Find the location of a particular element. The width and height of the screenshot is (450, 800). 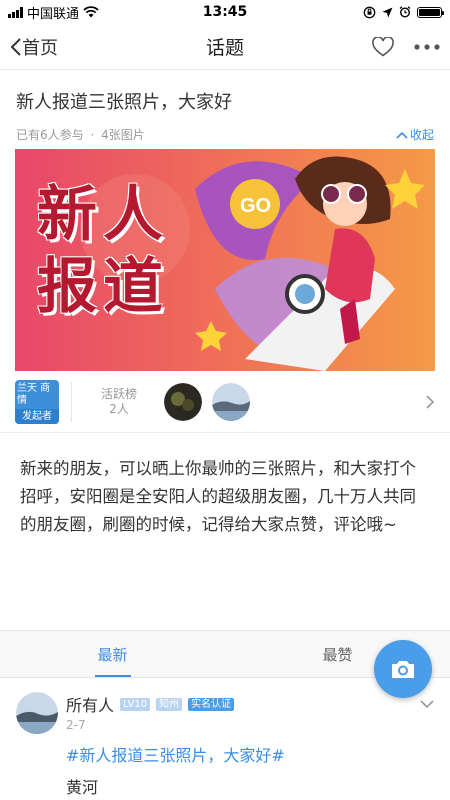

active-rank-label: 活跃榜 is located at coordinates (118, 393).